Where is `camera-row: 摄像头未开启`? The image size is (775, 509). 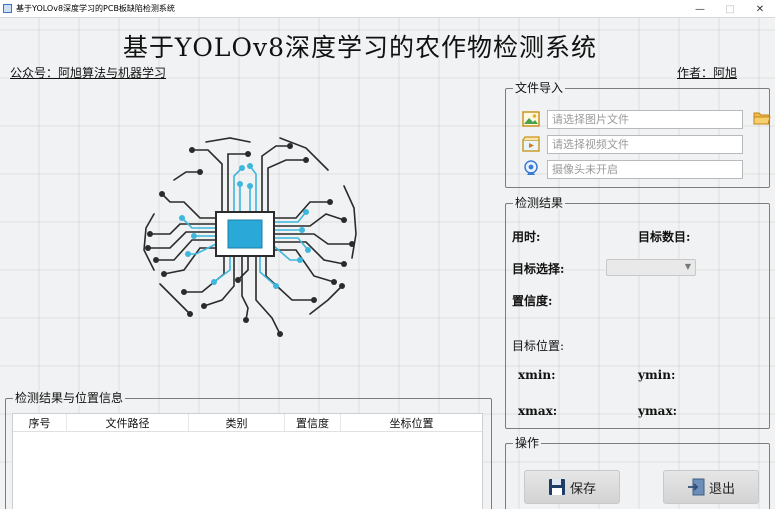 camera-row: 摄像头未开启 is located at coordinates (631, 169).